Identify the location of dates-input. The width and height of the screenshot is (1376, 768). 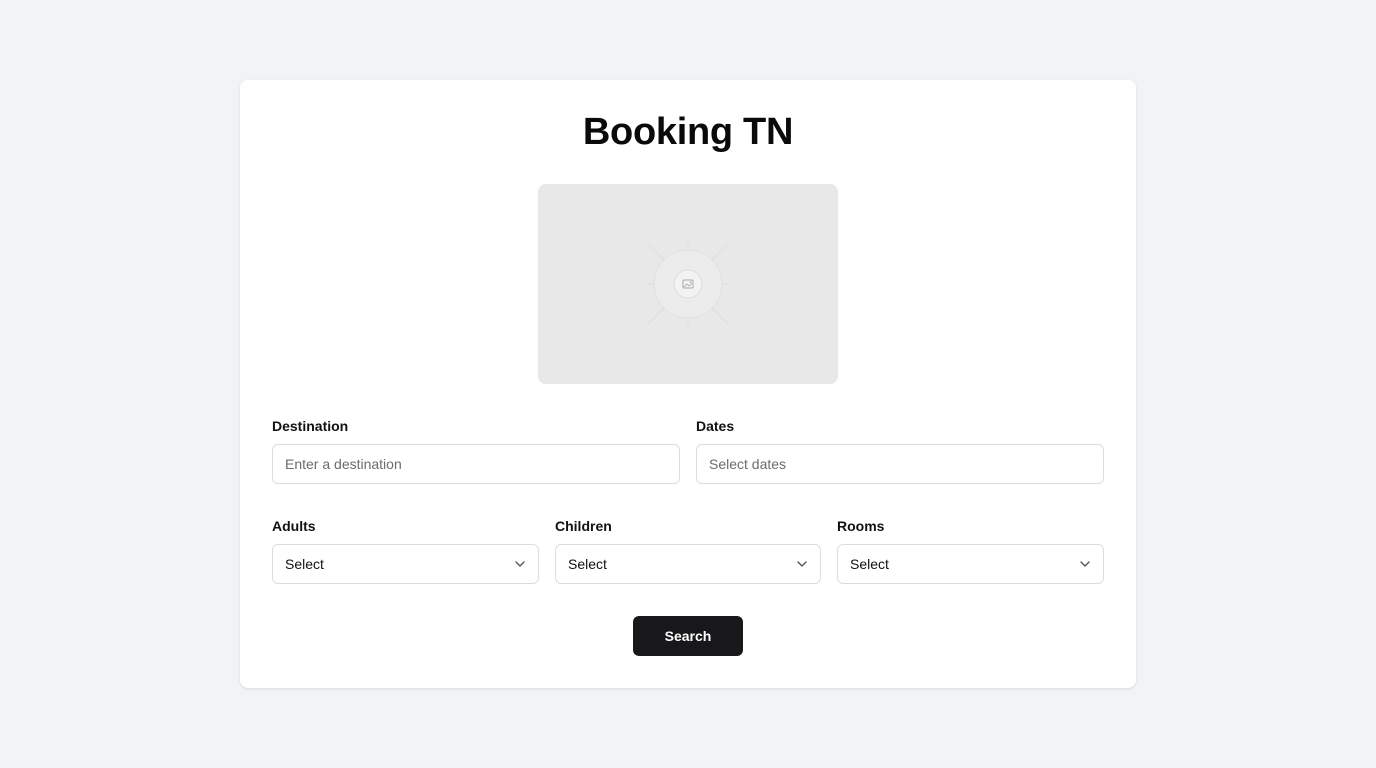
(900, 464).